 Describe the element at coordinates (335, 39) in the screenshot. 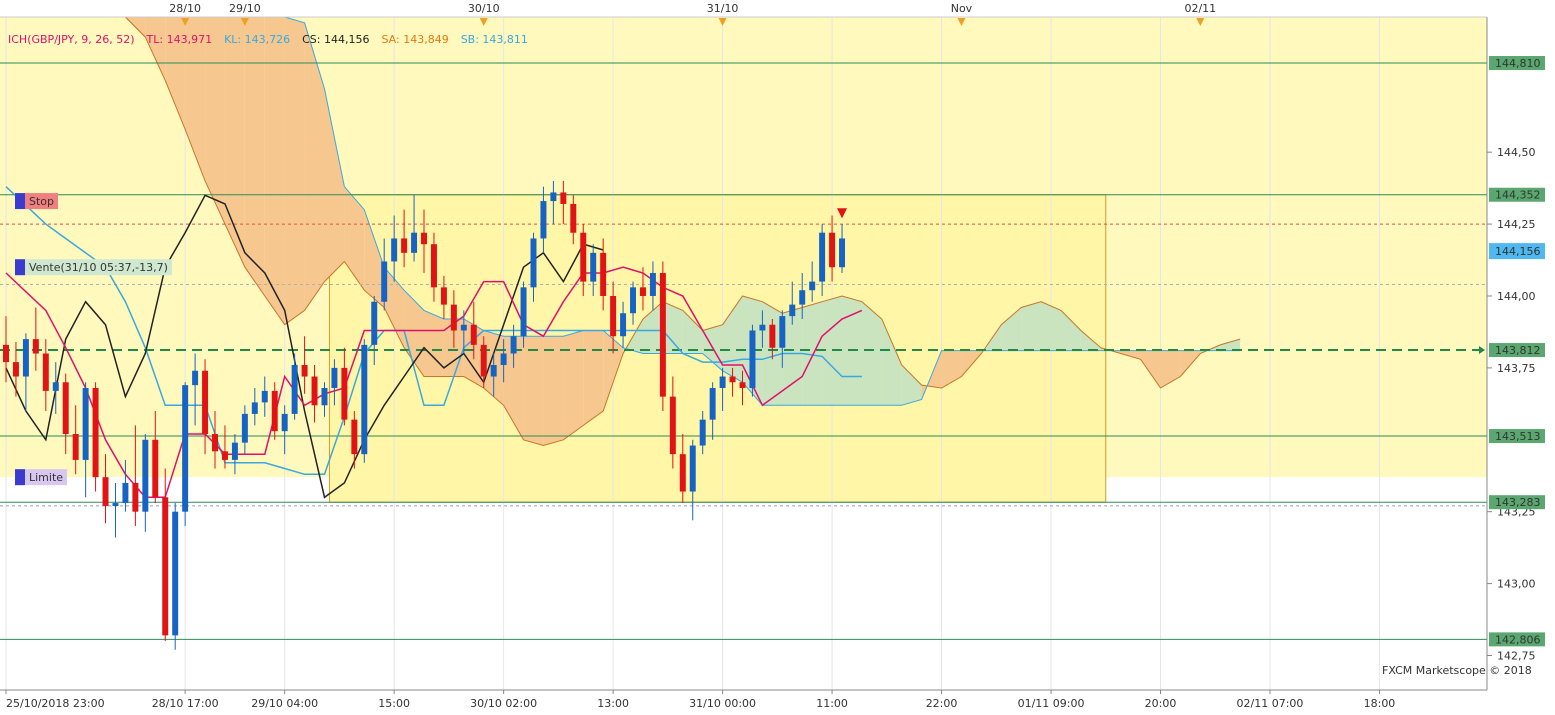

I see `indicator-value: CS: 144,156` at that location.